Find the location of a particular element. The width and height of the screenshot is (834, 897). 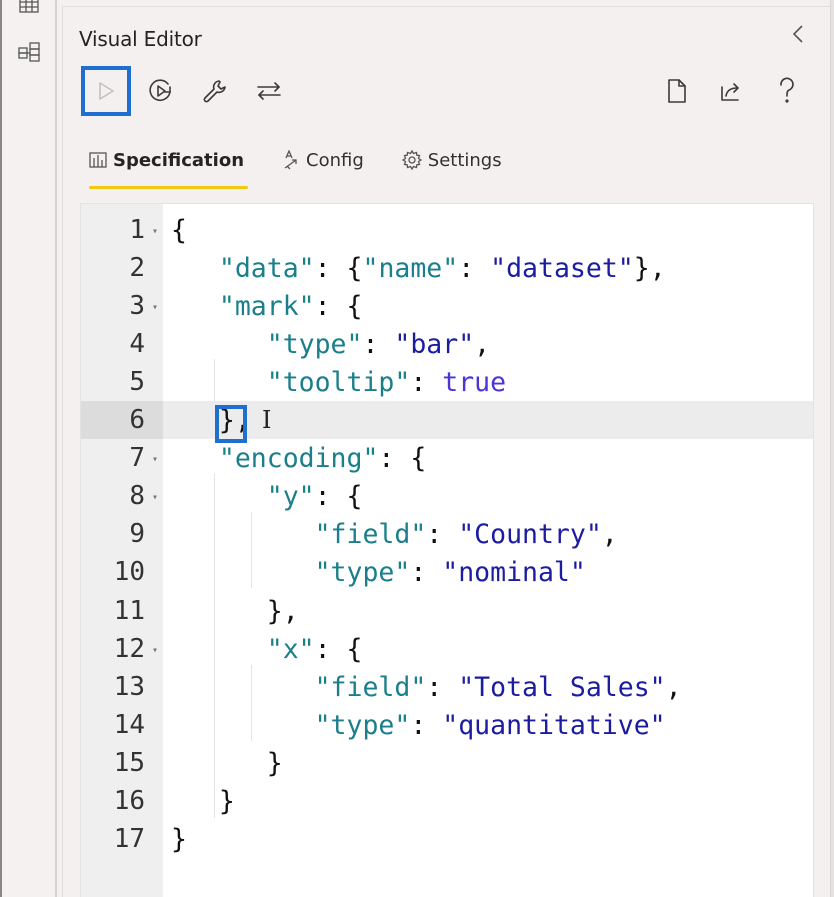

line-number: 12 is located at coordinates (129, 649).